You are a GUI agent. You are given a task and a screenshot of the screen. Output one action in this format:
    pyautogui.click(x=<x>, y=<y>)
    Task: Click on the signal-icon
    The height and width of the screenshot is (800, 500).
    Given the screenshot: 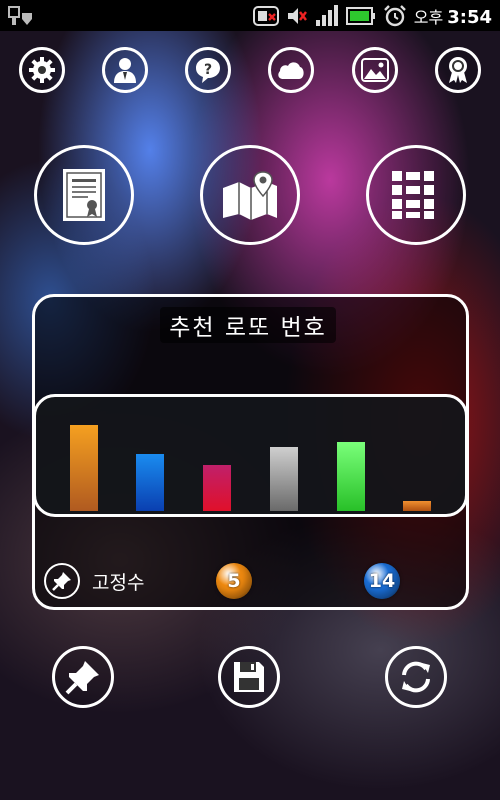 What is the action you would take?
    pyautogui.click(x=326, y=15)
    